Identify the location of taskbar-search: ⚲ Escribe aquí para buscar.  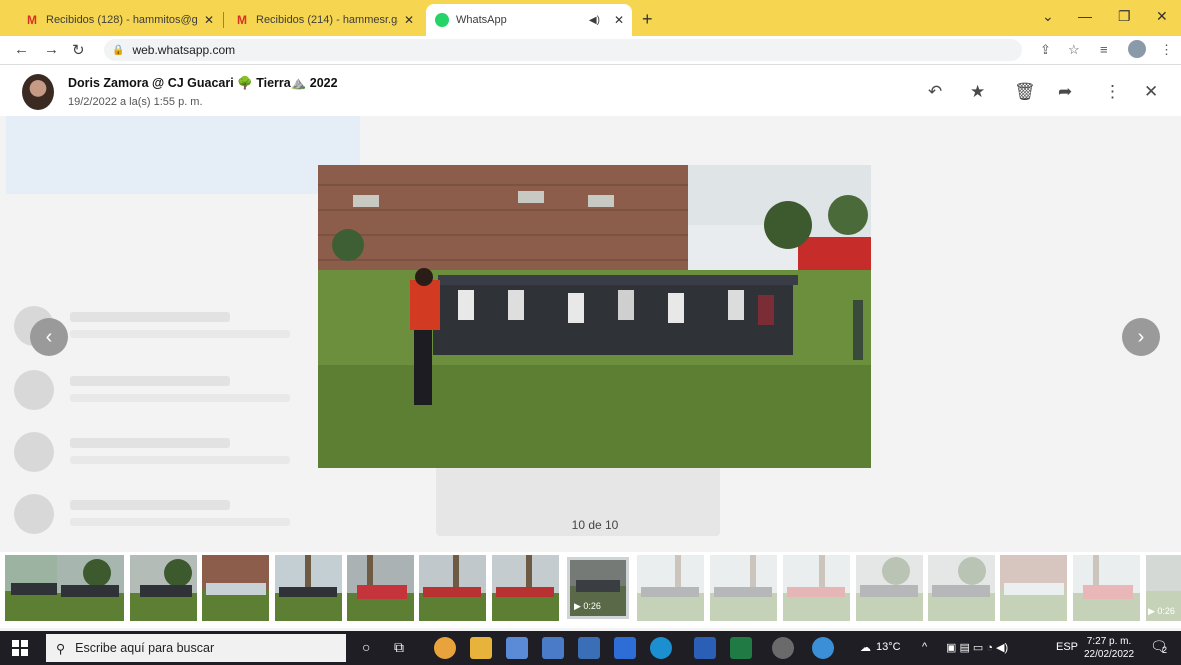
(196, 648).